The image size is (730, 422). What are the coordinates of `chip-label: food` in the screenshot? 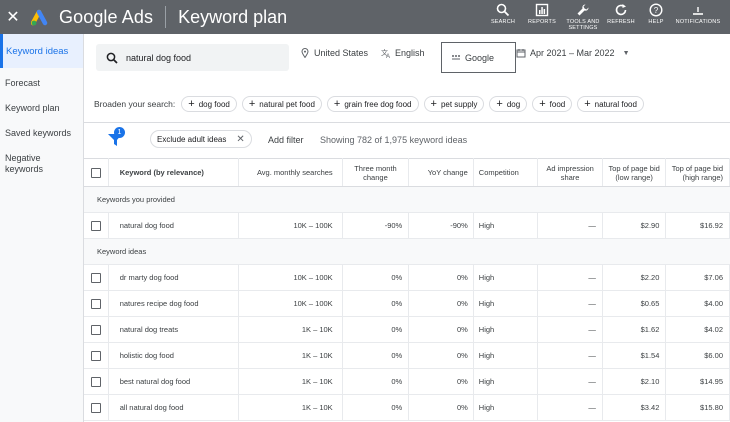 It's located at (557, 104).